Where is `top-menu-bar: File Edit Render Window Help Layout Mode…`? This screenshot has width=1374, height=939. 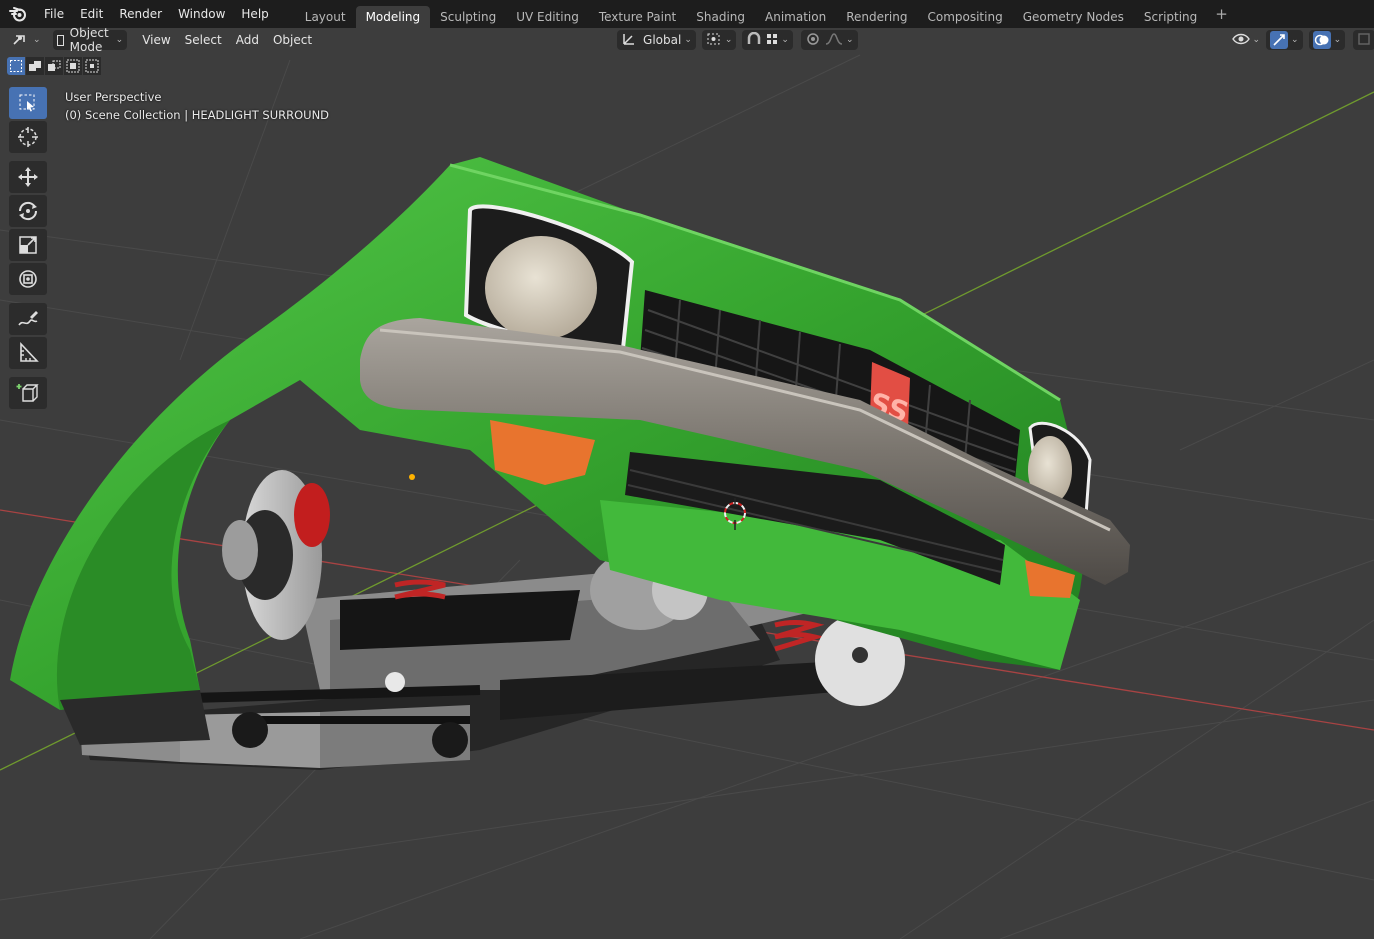 top-menu-bar: File Edit Render Window Help Layout Mode… is located at coordinates (687, 14).